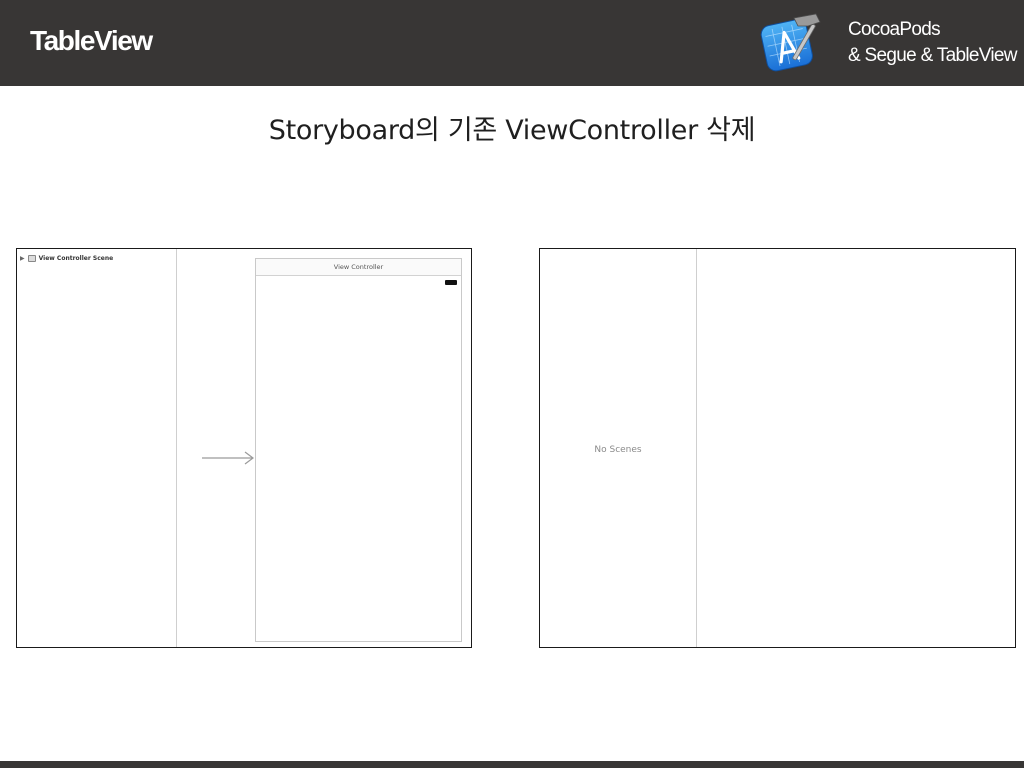 Image resolution: width=1024 pixels, height=768 pixels. Describe the element at coordinates (228, 458) in the screenshot. I see `entry-arrow-icon` at that location.